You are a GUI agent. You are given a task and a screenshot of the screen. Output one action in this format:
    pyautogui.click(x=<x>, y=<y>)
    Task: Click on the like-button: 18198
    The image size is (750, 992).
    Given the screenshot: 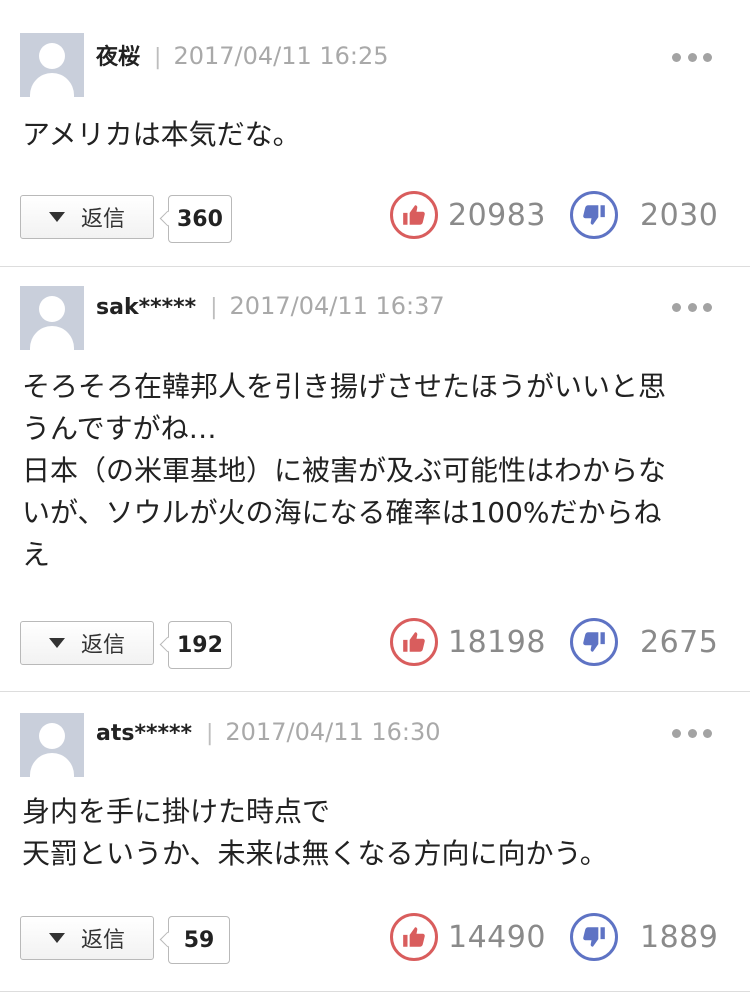 What is the action you would take?
    pyautogui.click(x=468, y=642)
    